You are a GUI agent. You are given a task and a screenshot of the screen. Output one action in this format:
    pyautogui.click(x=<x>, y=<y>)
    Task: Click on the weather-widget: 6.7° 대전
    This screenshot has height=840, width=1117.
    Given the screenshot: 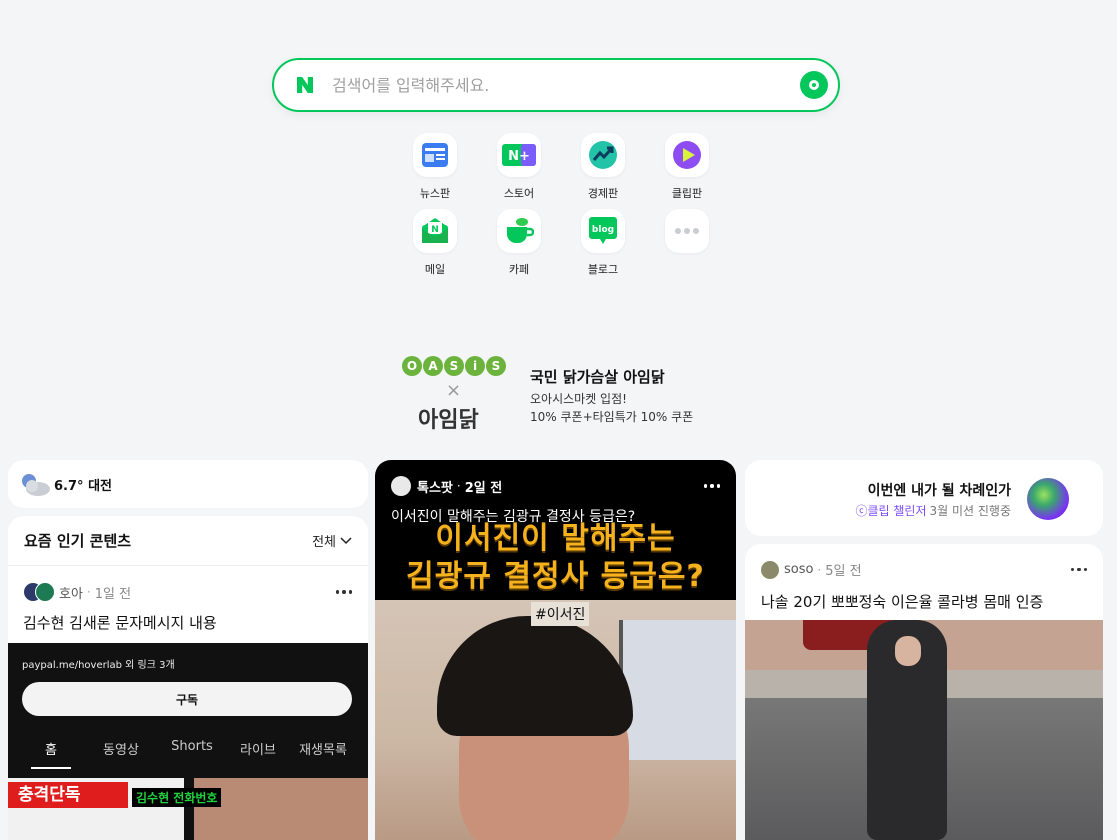 What is the action you would take?
    pyautogui.click(x=188, y=484)
    